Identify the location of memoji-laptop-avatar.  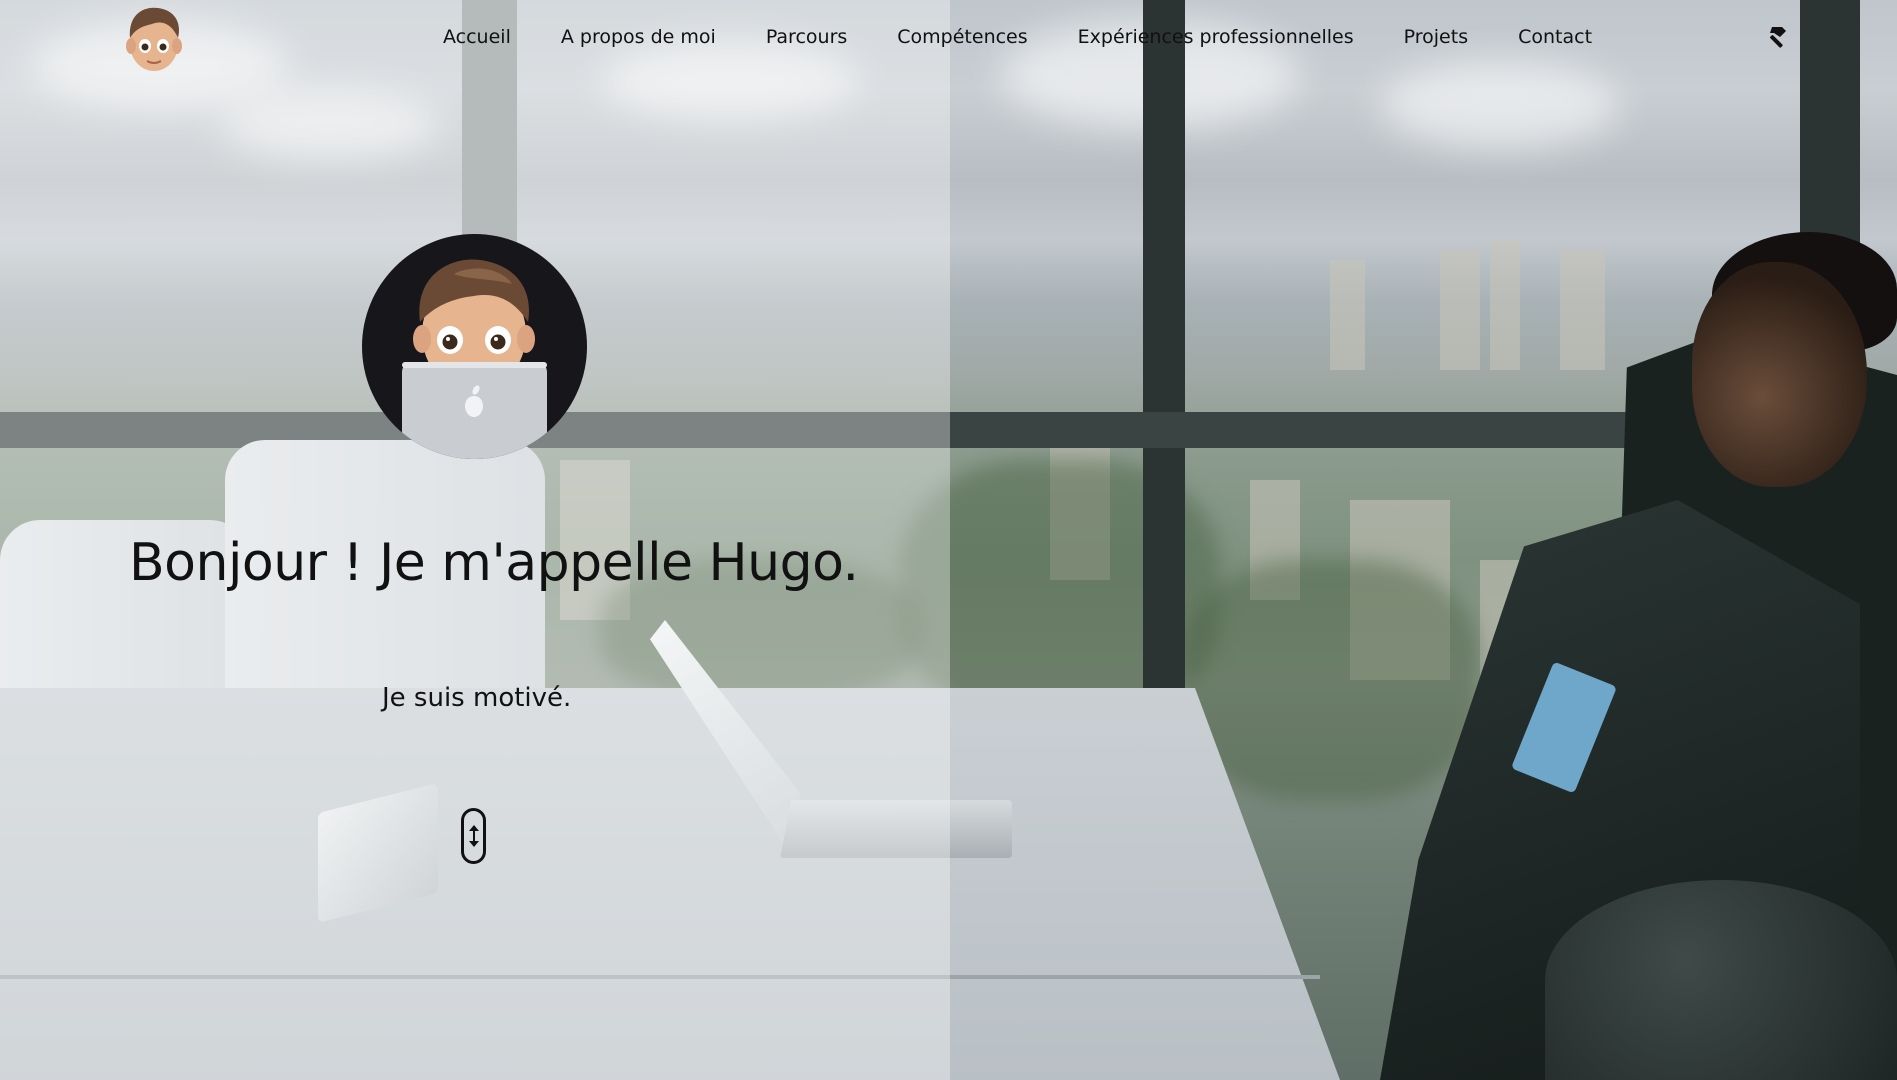
(474, 346).